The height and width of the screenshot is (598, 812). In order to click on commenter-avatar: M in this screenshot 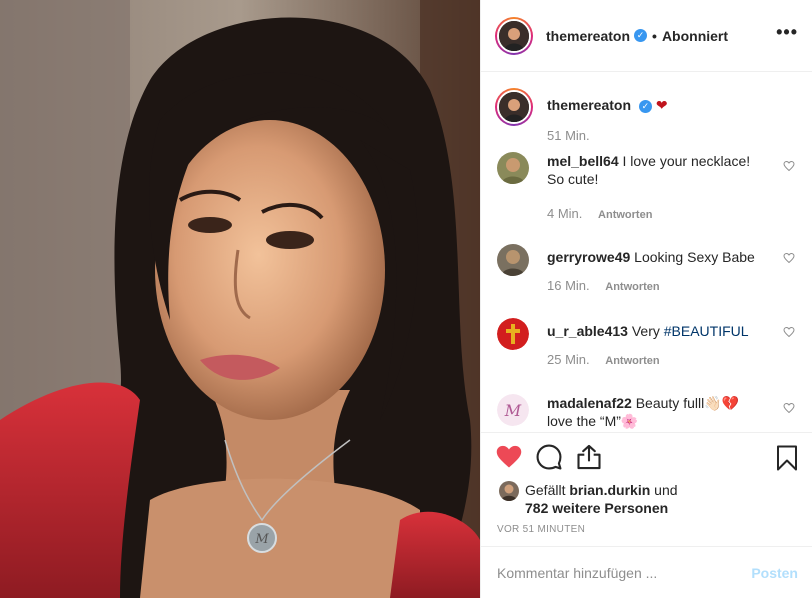, I will do `click(513, 410)`.